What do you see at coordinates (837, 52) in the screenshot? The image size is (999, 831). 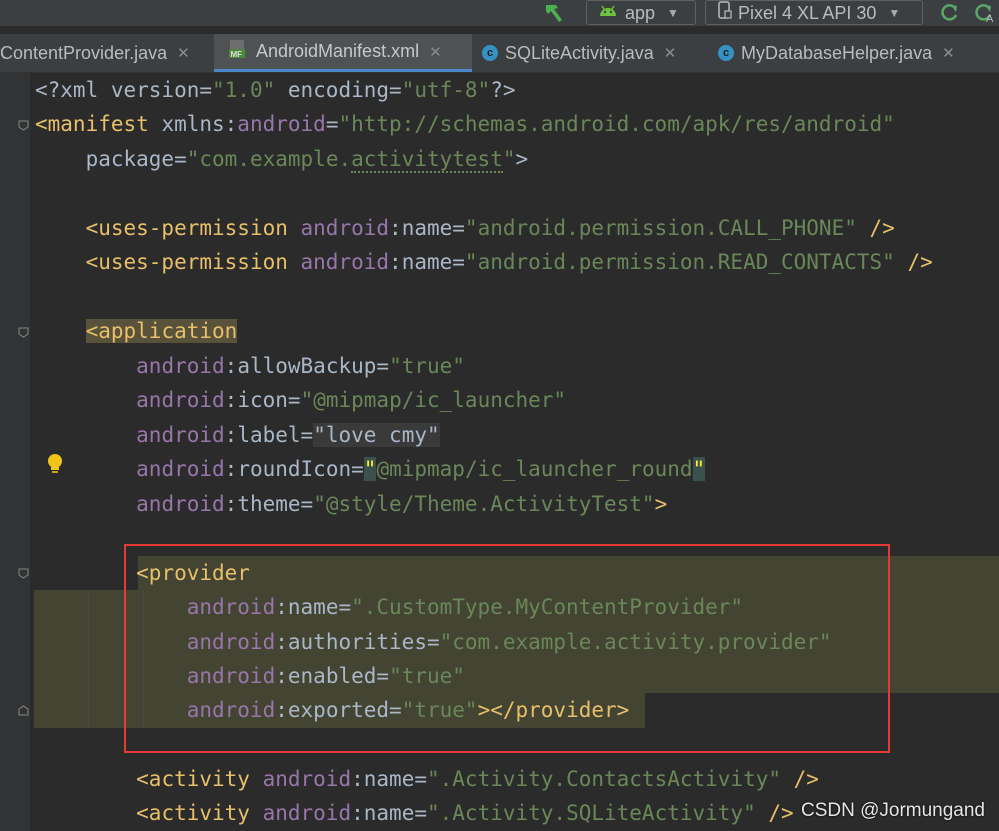 I see `tab-label: MyDatabaseHelper.java` at bounding box center [837, 52].